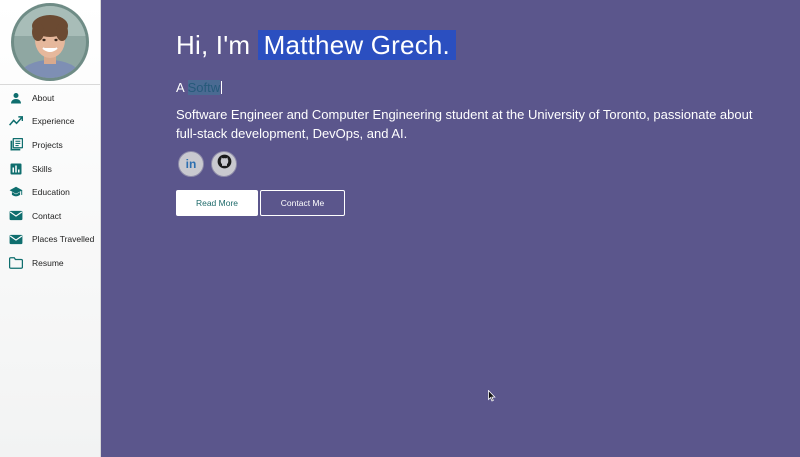 The image size is (800, 457). I want to click on sidebar-item-projects: Projects, so click(50, 145).